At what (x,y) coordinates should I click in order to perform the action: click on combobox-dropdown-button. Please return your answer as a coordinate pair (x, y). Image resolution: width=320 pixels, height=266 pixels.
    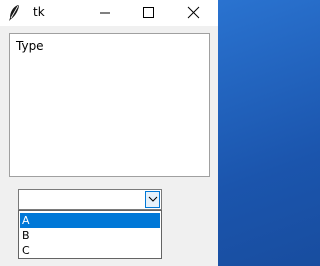
    Looking at the image, I should click on (152, 199).